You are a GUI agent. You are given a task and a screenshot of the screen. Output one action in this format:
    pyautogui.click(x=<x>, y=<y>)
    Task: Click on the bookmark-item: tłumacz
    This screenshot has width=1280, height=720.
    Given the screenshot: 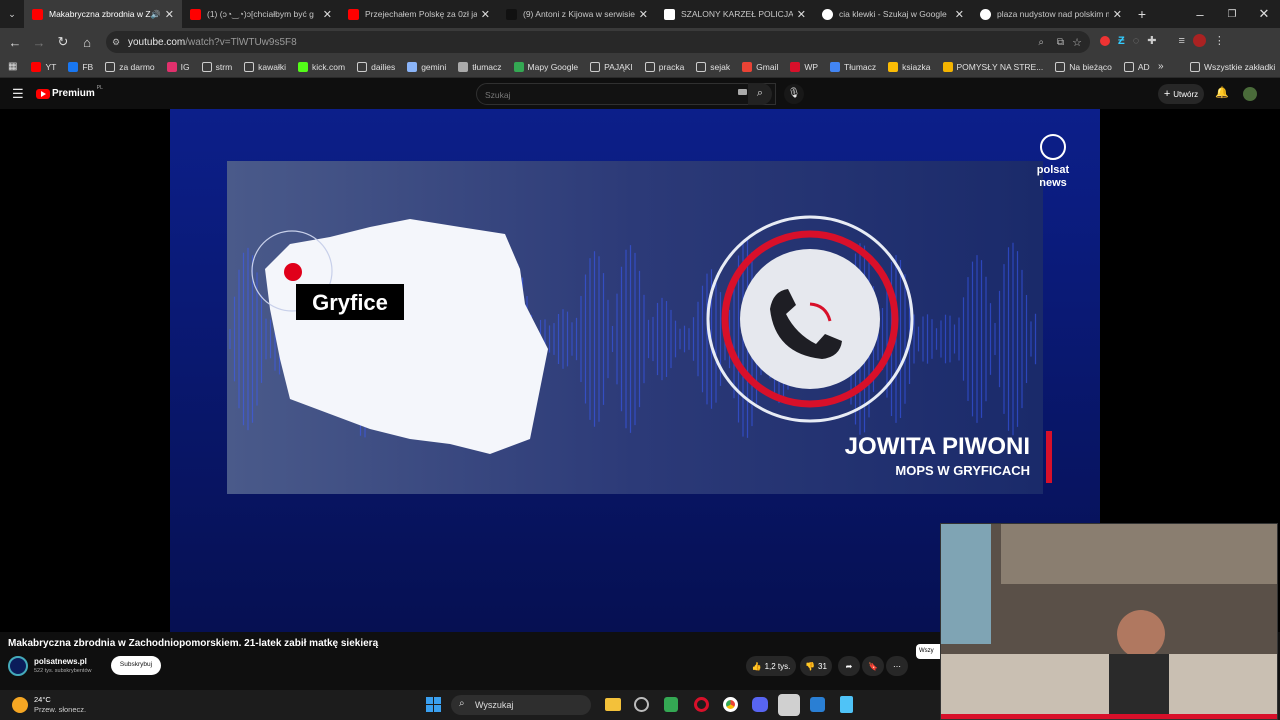 What is the action you would take?
    pyautogui.click(x=480, y=66)
    